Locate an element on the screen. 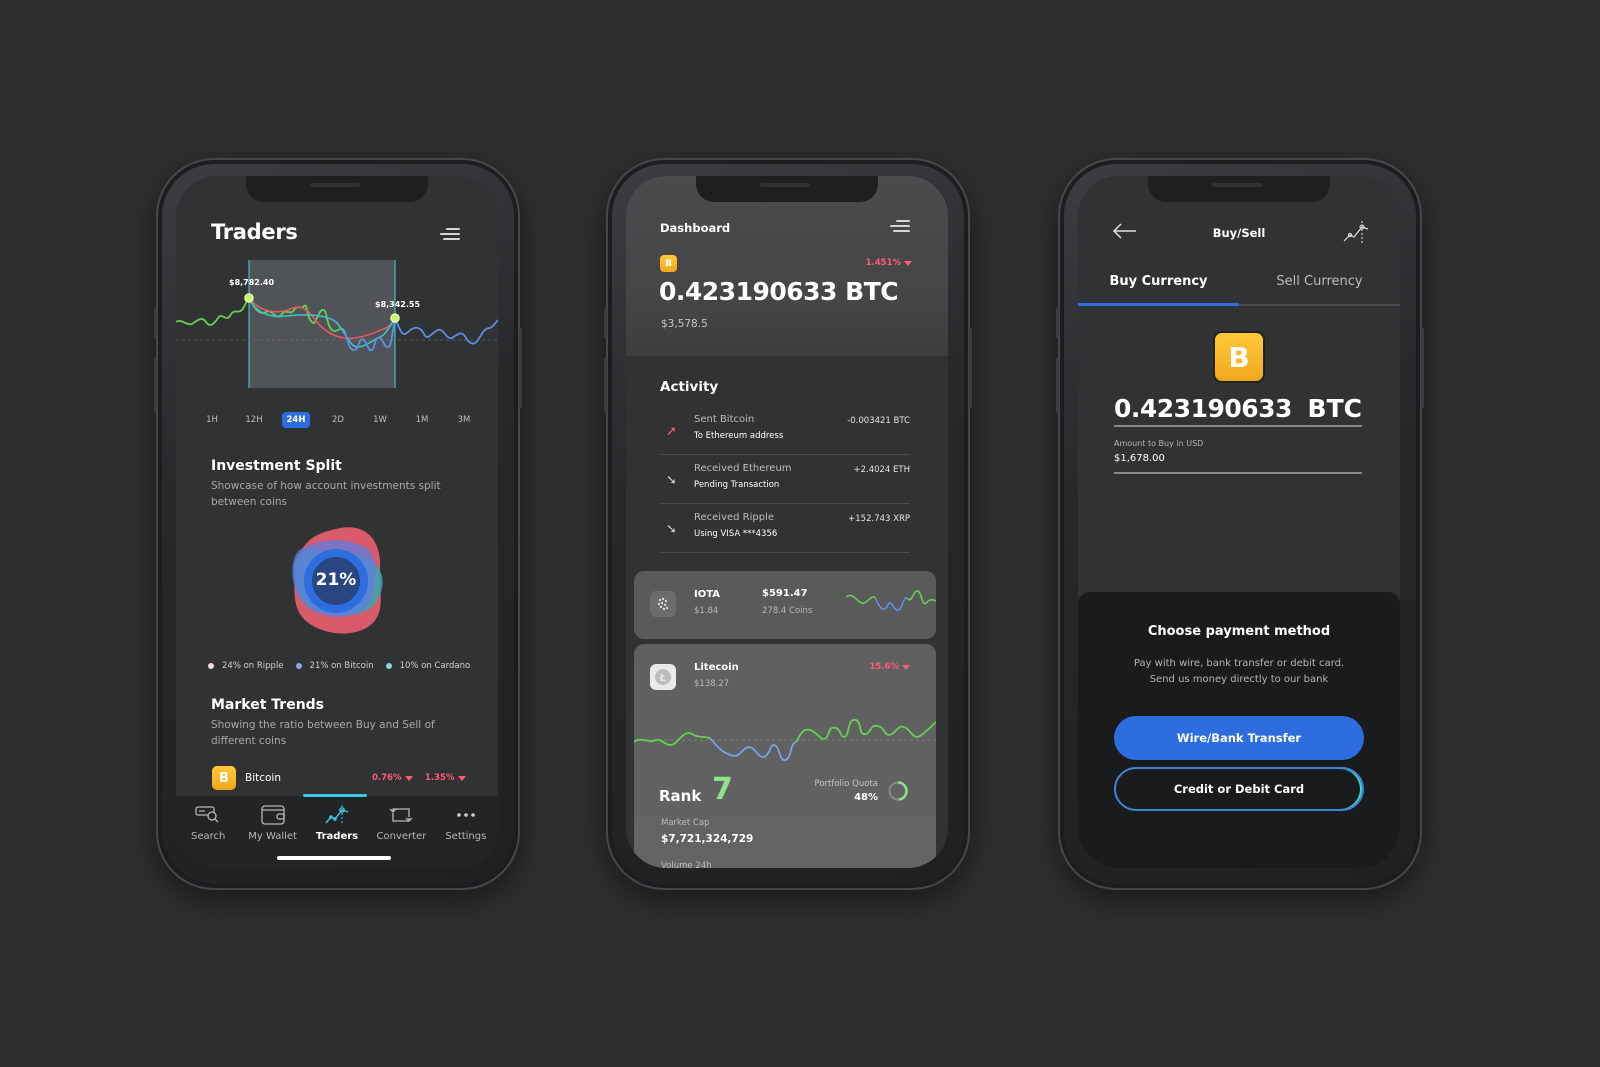 The image size is (1600, 1067). portfolio-quota-label: Portfolio Quota is located at coordinates (846, 784).